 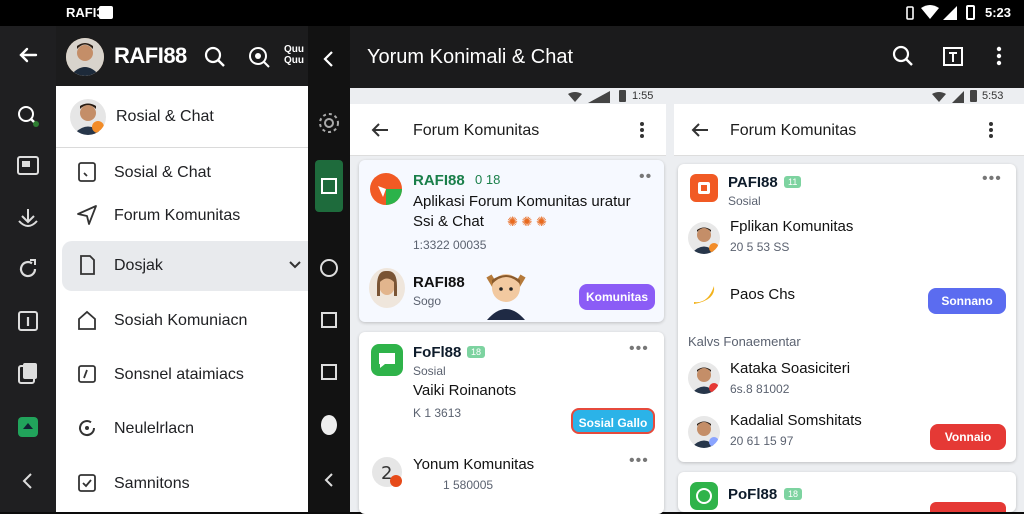 What do you see at coordinates (28, 166) in the screenshot?
I see `image-icon` at bounding box center [28, 166].